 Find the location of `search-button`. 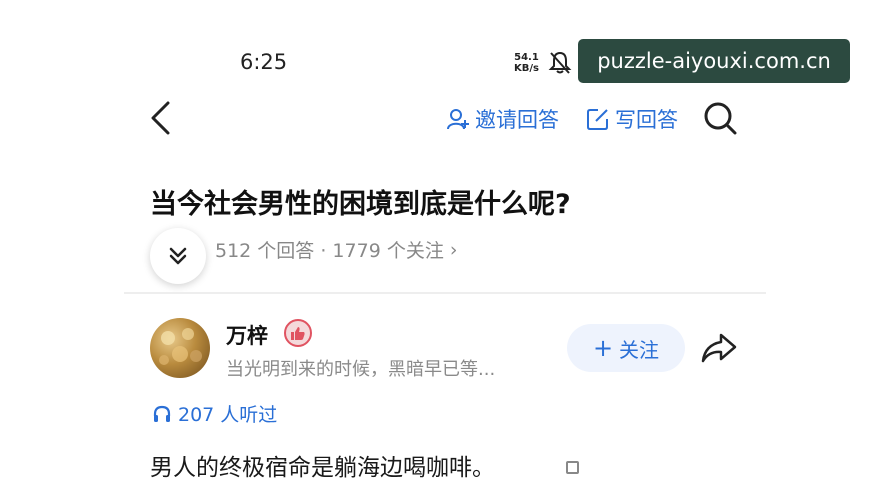

search-button is located at coordinates (720, 120).